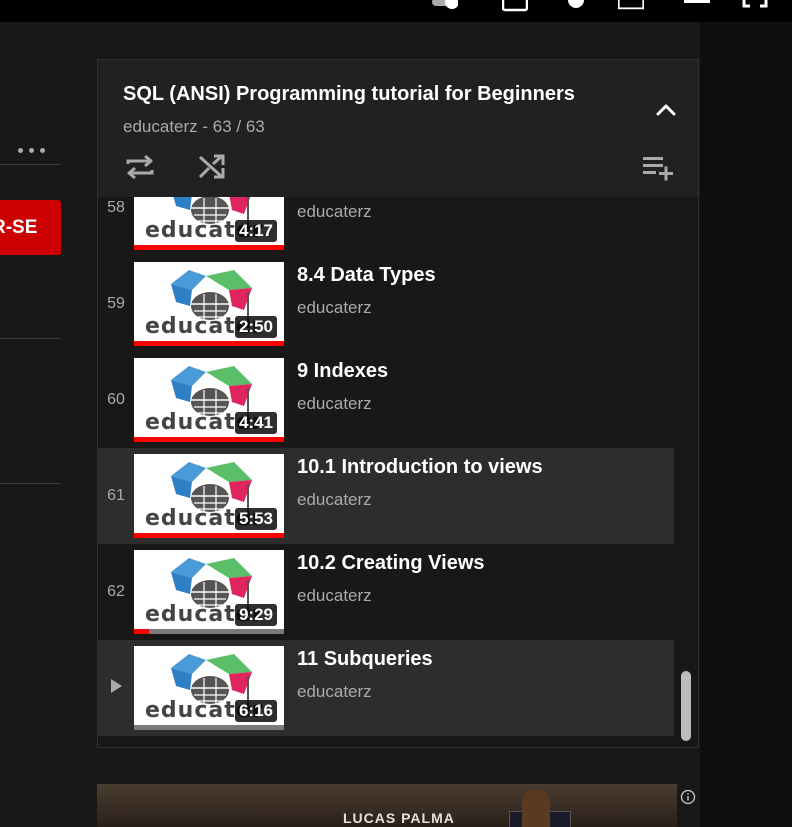 This screenshot has width=792, height=827. I want to click on video-duration: 4:41, so click(255, 423).